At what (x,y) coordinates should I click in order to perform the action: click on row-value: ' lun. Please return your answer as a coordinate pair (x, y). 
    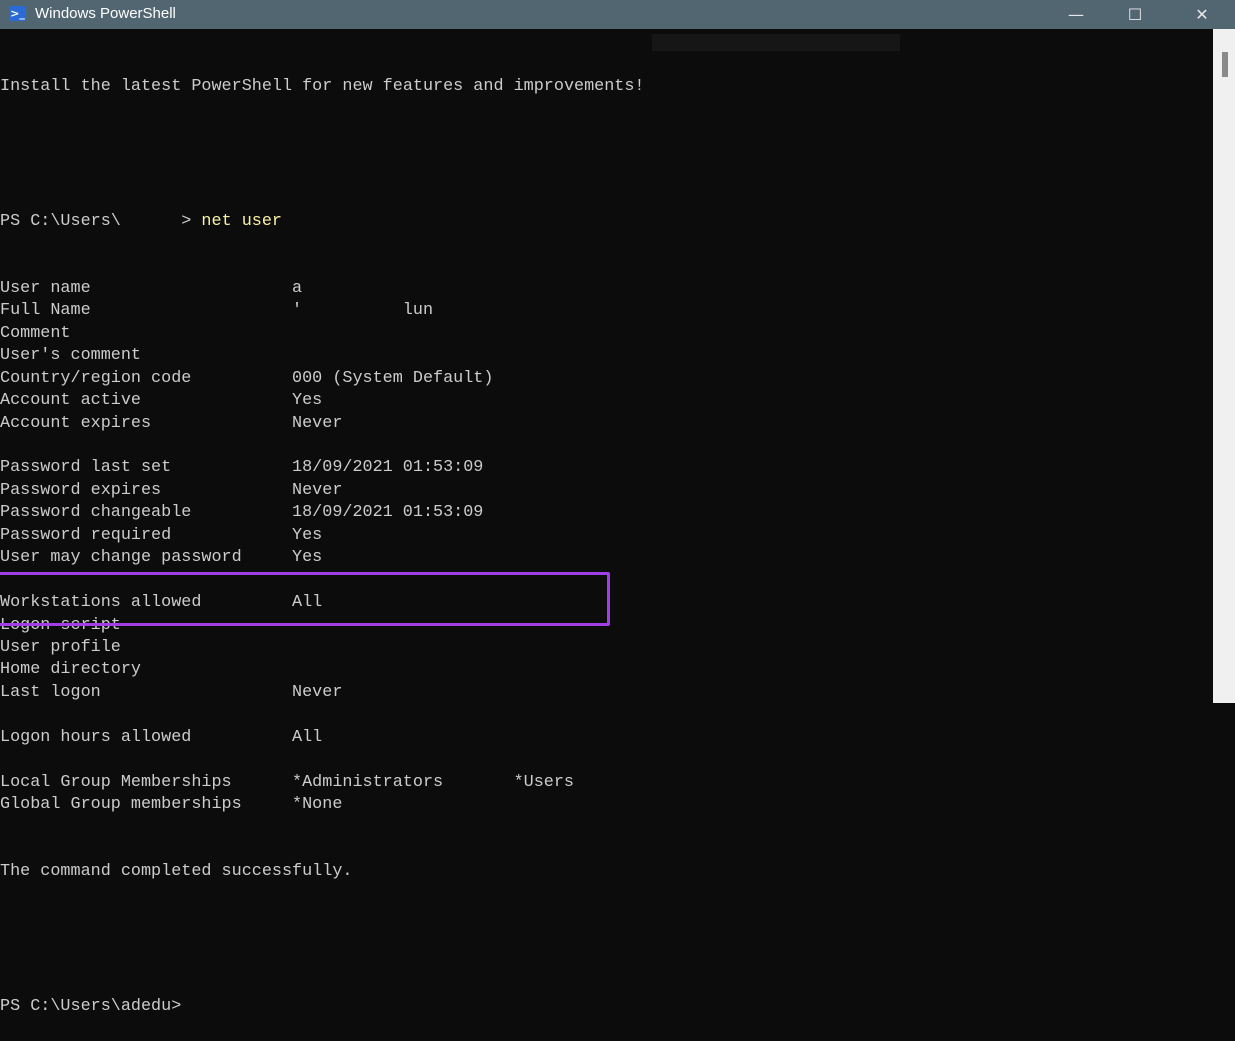
    Looking at the image, I should click on (363, 311).